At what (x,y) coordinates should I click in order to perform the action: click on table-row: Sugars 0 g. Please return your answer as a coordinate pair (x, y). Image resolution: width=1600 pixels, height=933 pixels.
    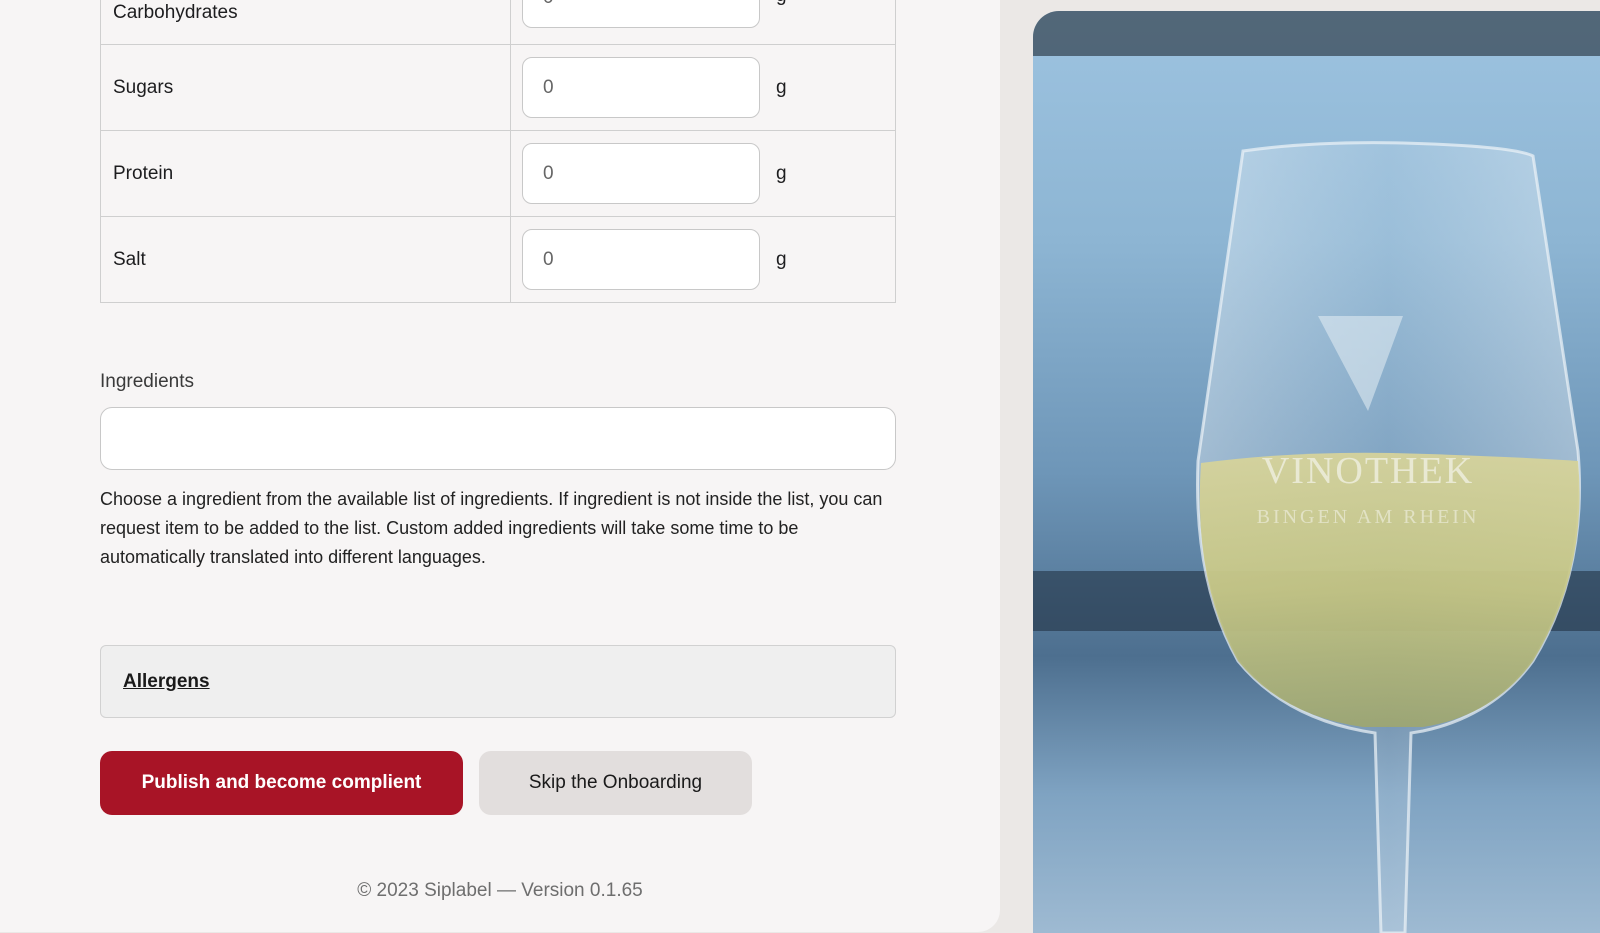
    Looking at the image, I should click on (498, 87).